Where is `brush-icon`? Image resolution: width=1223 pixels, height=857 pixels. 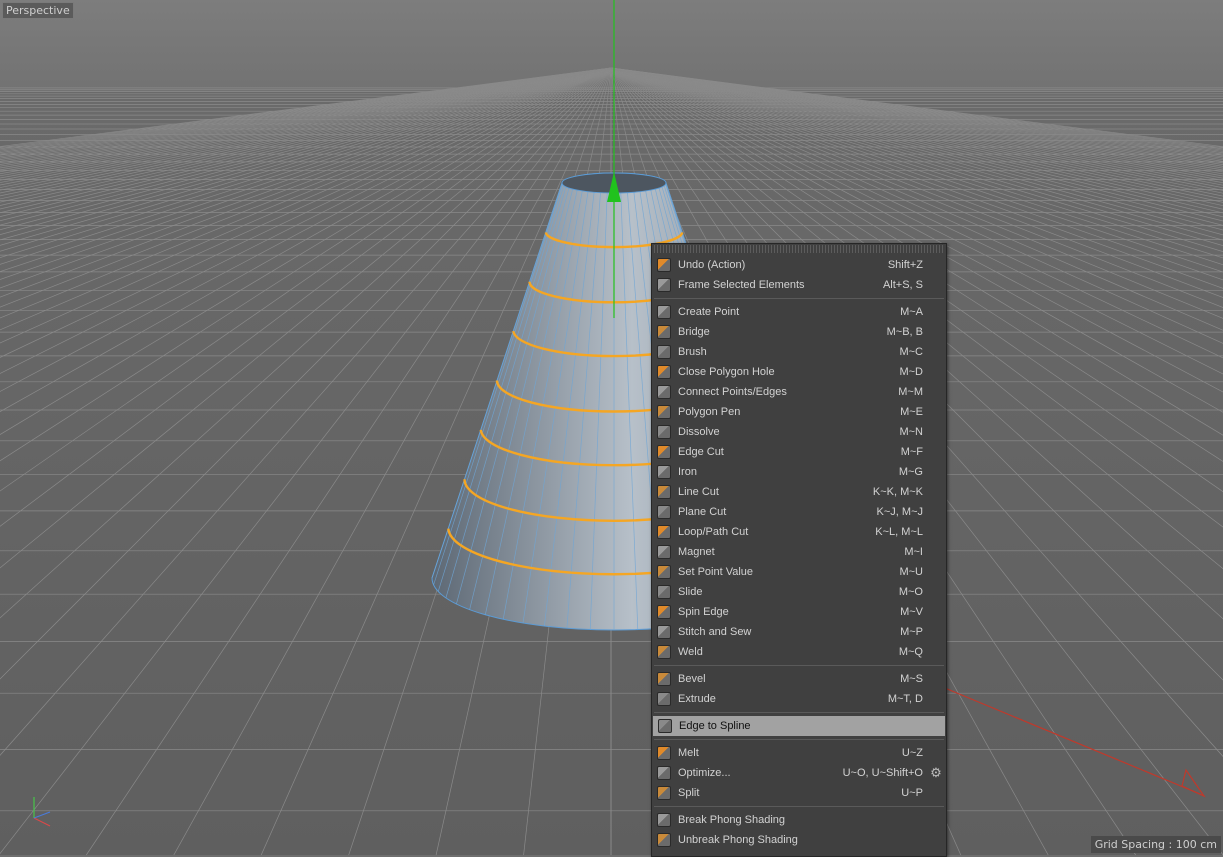
brush-icon is located at coordinates (664, 352).